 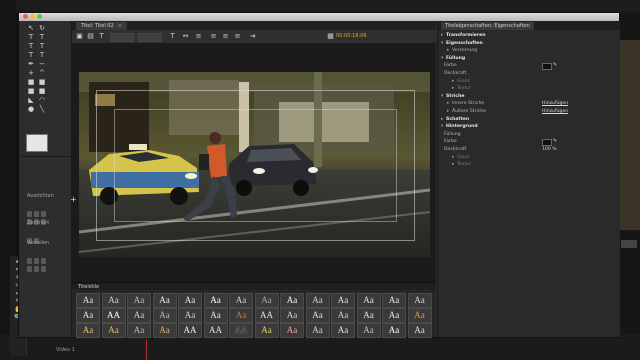 What do you see at coordinates (31, 46) in the screenshot?
I see `area-type-icon: T` at bounding box center [31, 46].